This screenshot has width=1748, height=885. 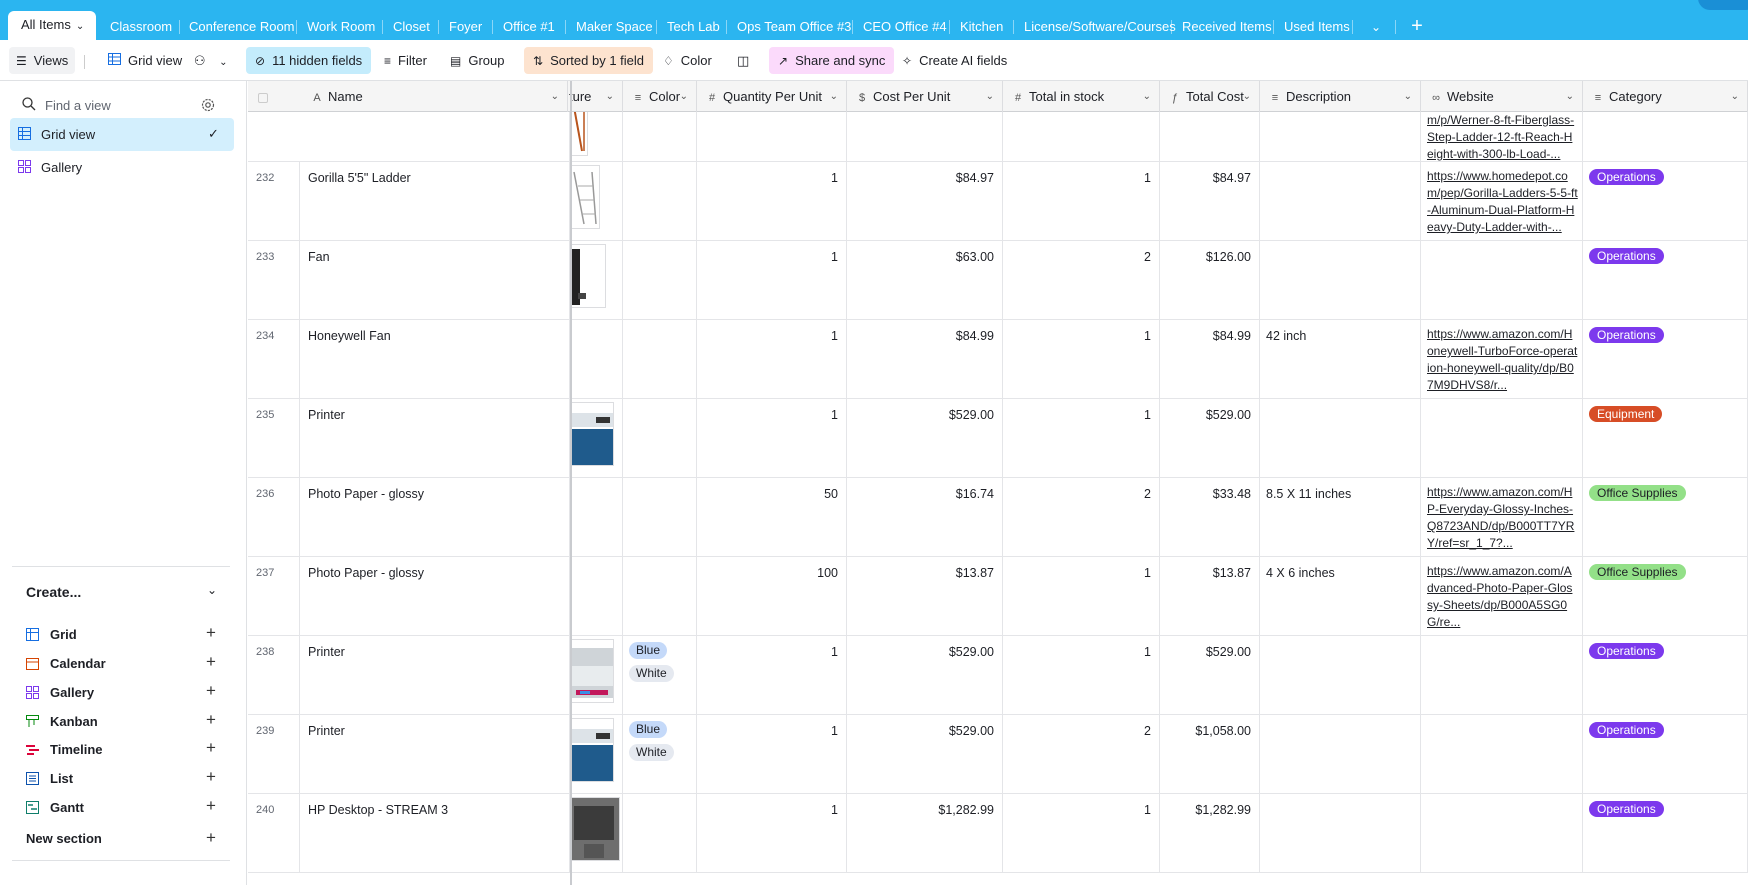 What do you see at coordinates (477, 60) in the screenshot?
I see `group-button: ▤ Group` at bounding box center [477, 60].